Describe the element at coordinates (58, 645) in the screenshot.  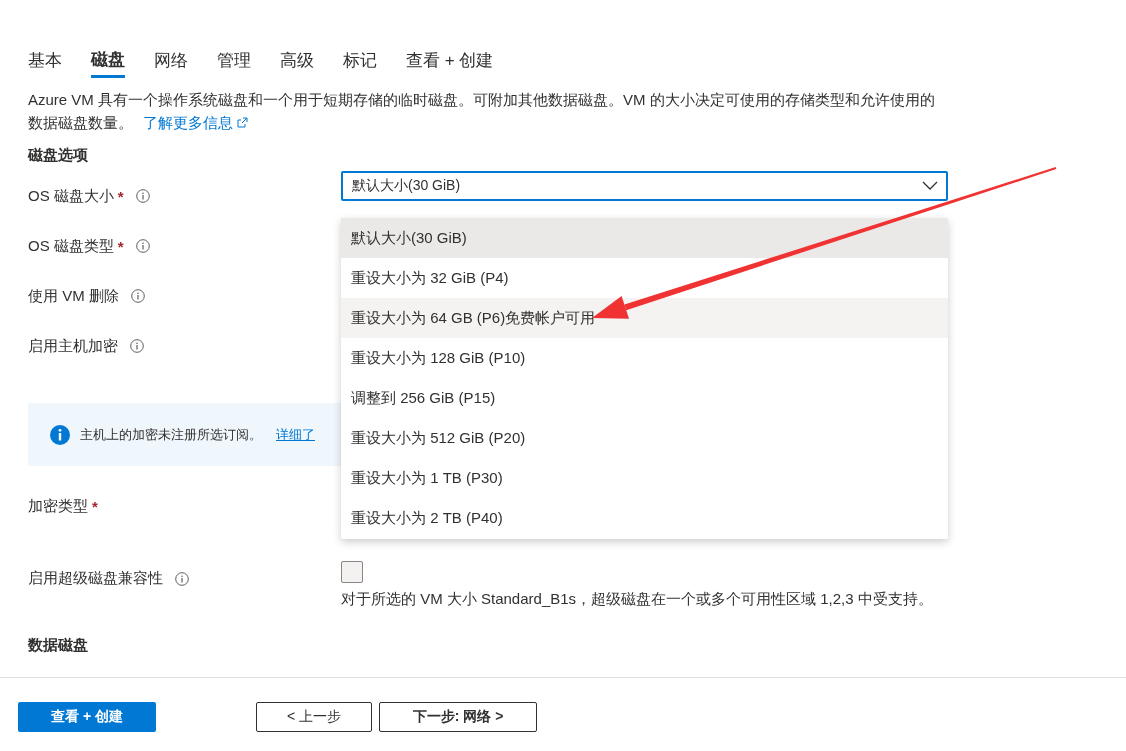
I see `section-heading: 数据磁盘` at that location.